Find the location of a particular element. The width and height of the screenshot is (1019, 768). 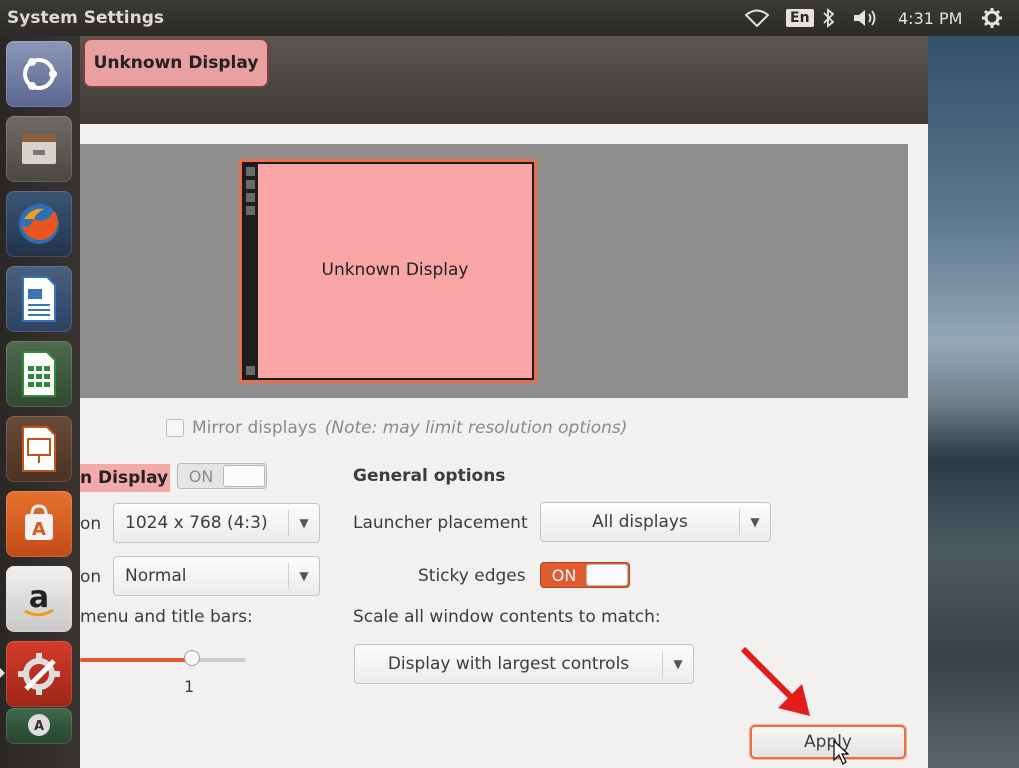

mouse-pointer-icon is located at coordinates (841, 752).